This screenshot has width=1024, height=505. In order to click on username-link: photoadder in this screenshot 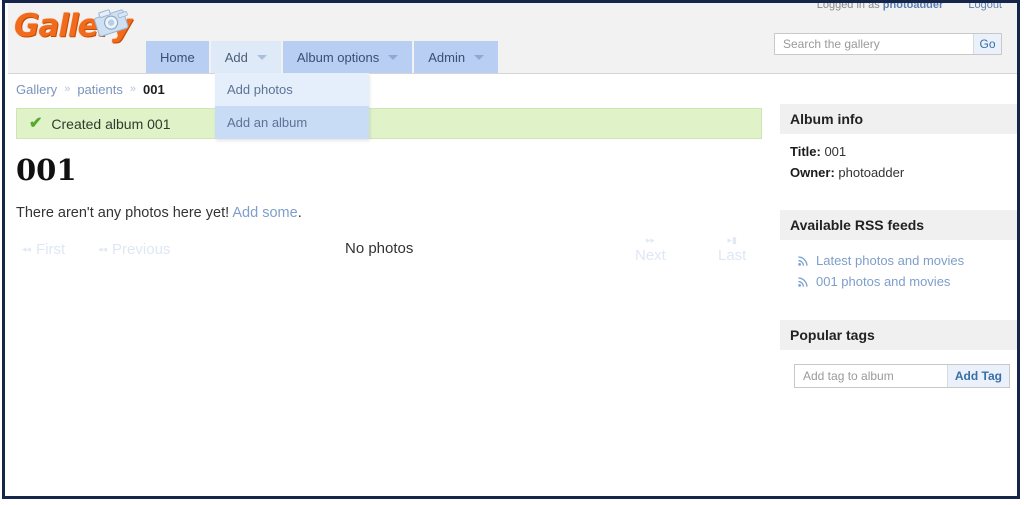, I will do `click(913, 7)`.